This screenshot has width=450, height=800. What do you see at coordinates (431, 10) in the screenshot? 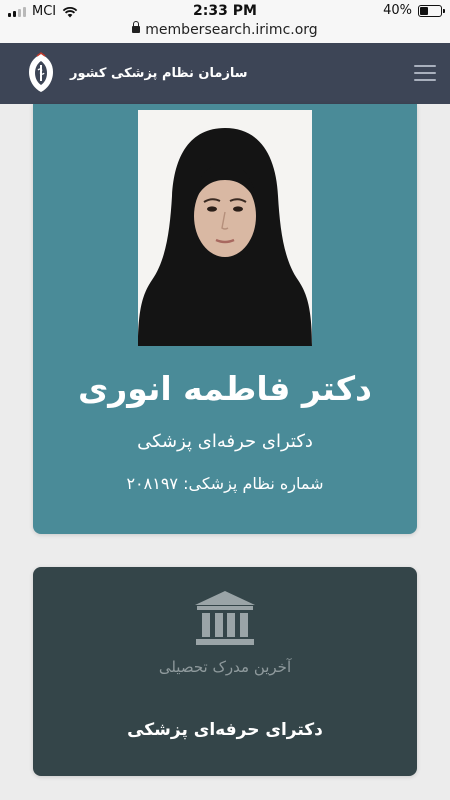
I see `battery-icon` at bounding box center [431, 10].